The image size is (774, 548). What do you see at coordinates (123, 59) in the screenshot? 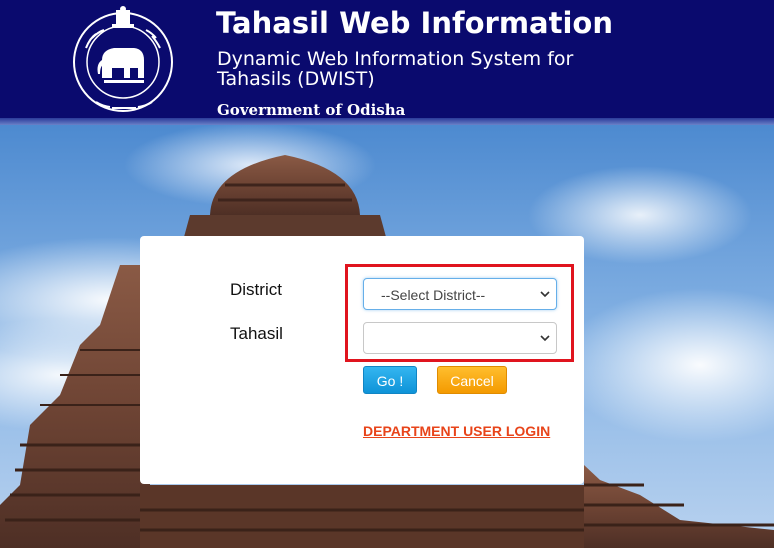
I see `odisha-emblem-logo` at bounding box center [123, 59].